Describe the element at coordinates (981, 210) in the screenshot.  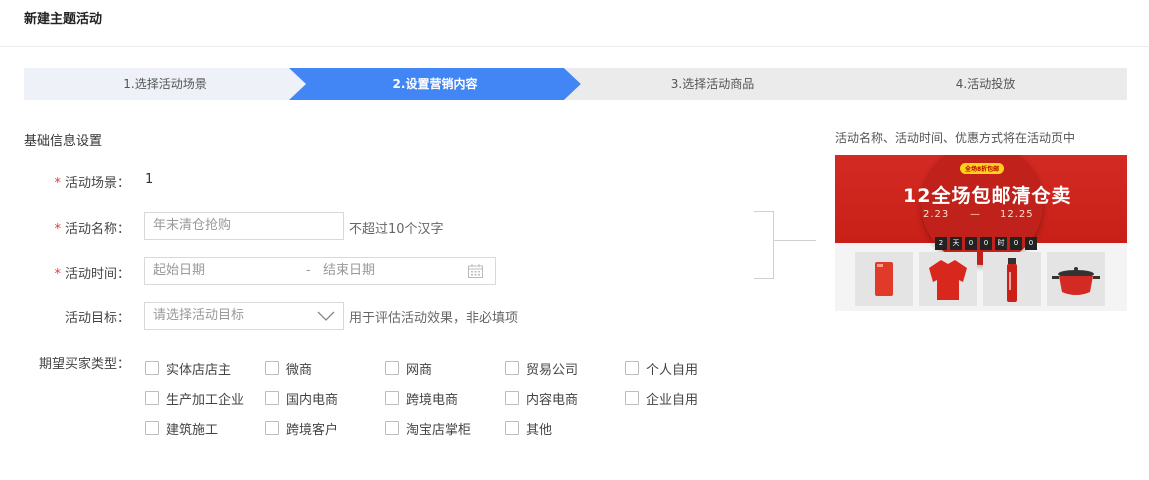
I see `preview-banner: 全场8折包邮 12全场包邮清仓卖 2.23 — 12.25` at that location.